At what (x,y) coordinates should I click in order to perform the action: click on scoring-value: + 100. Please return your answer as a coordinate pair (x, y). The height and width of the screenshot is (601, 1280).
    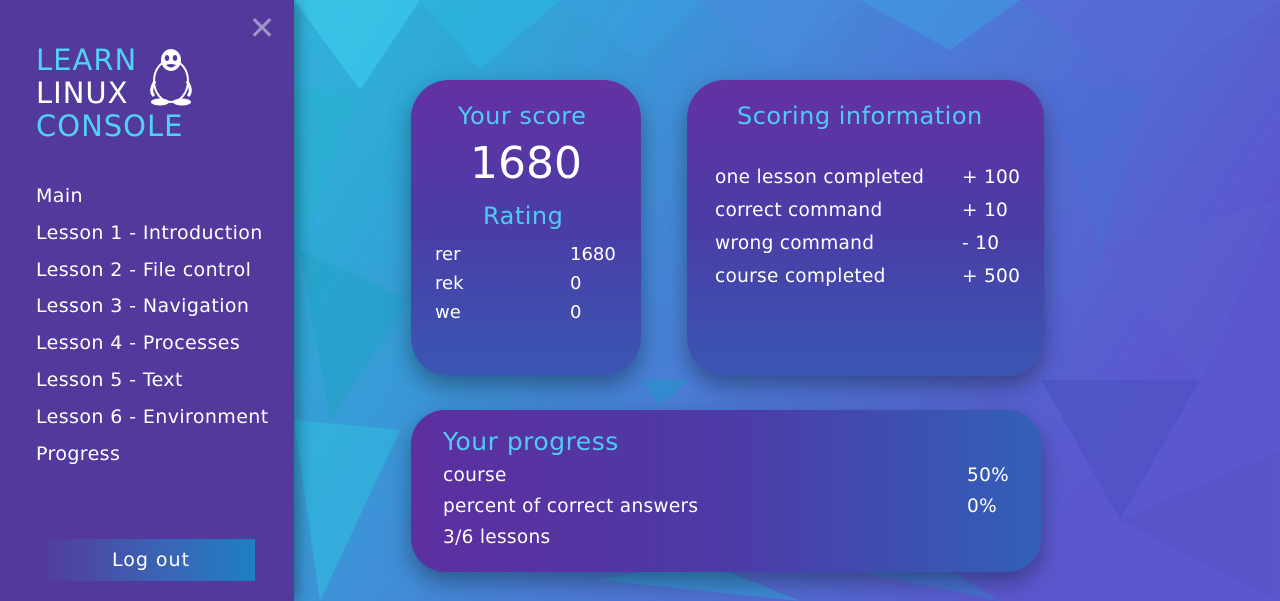
    Looking at the image, I should click on (991, 177).